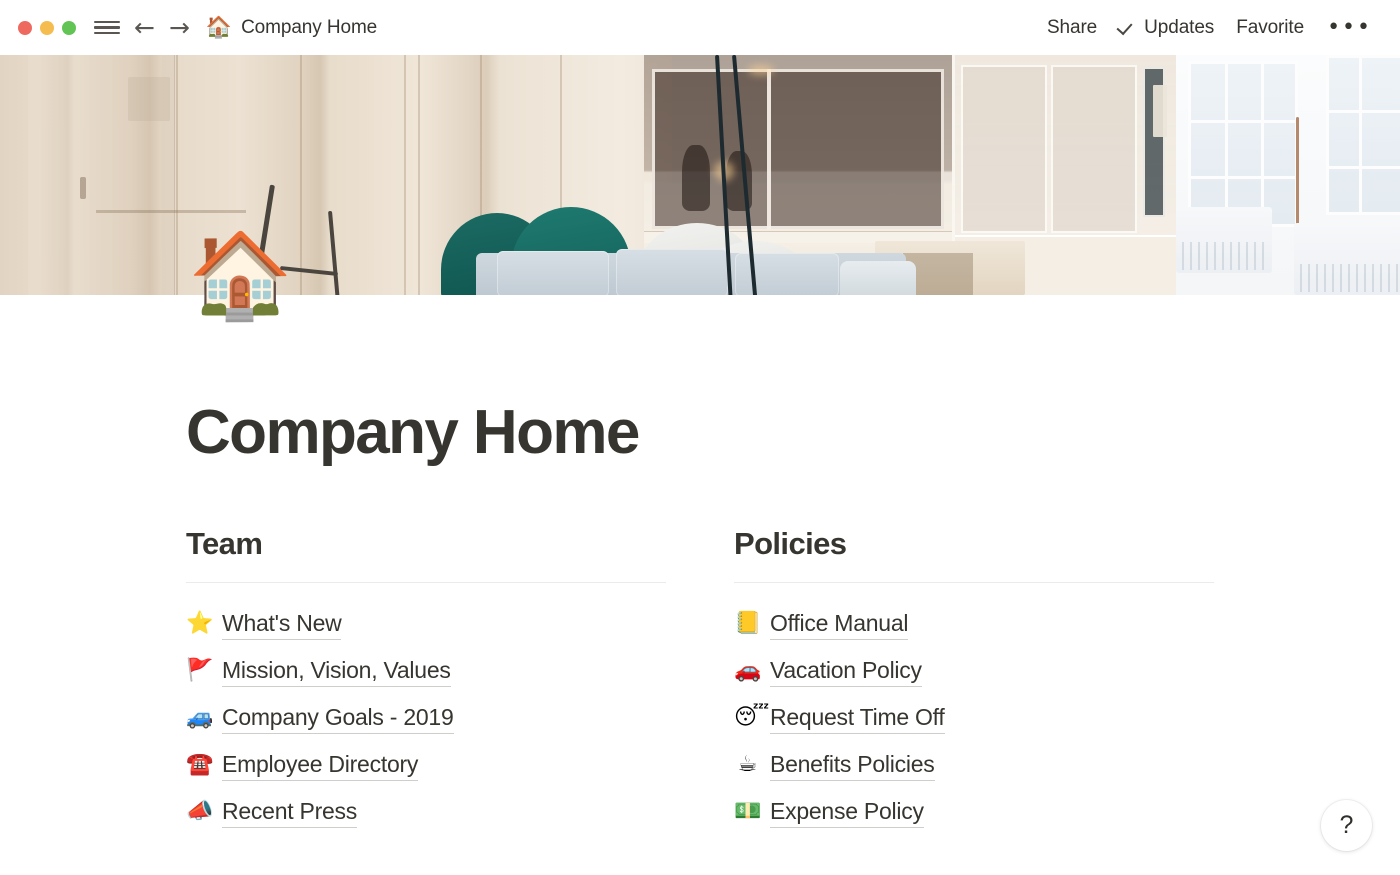 The width and height of the screenshot is (1400, 875). Describe the element at coordinates (839, 624) in the screenshot. I see `link-office-manual: Office Manual` at that location.